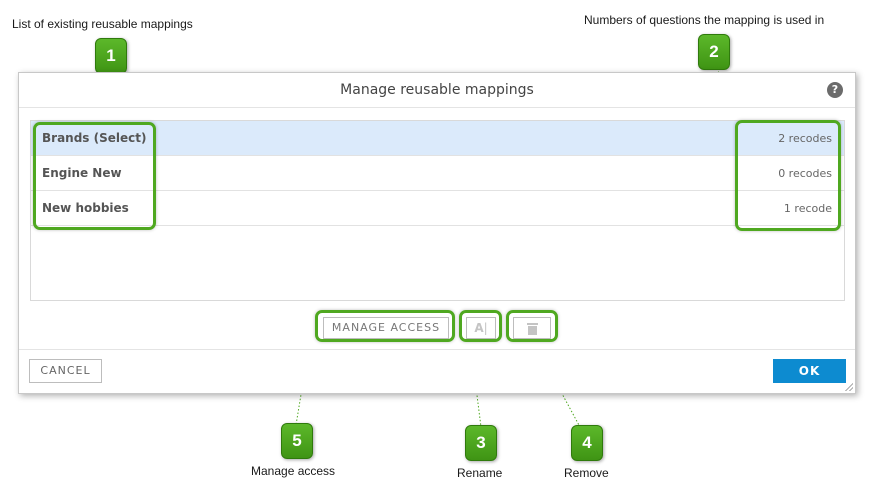 Image resolution: width=880 pixels, height=497 pixels. I want to click on resize-grip-icon, so click(849, 387).